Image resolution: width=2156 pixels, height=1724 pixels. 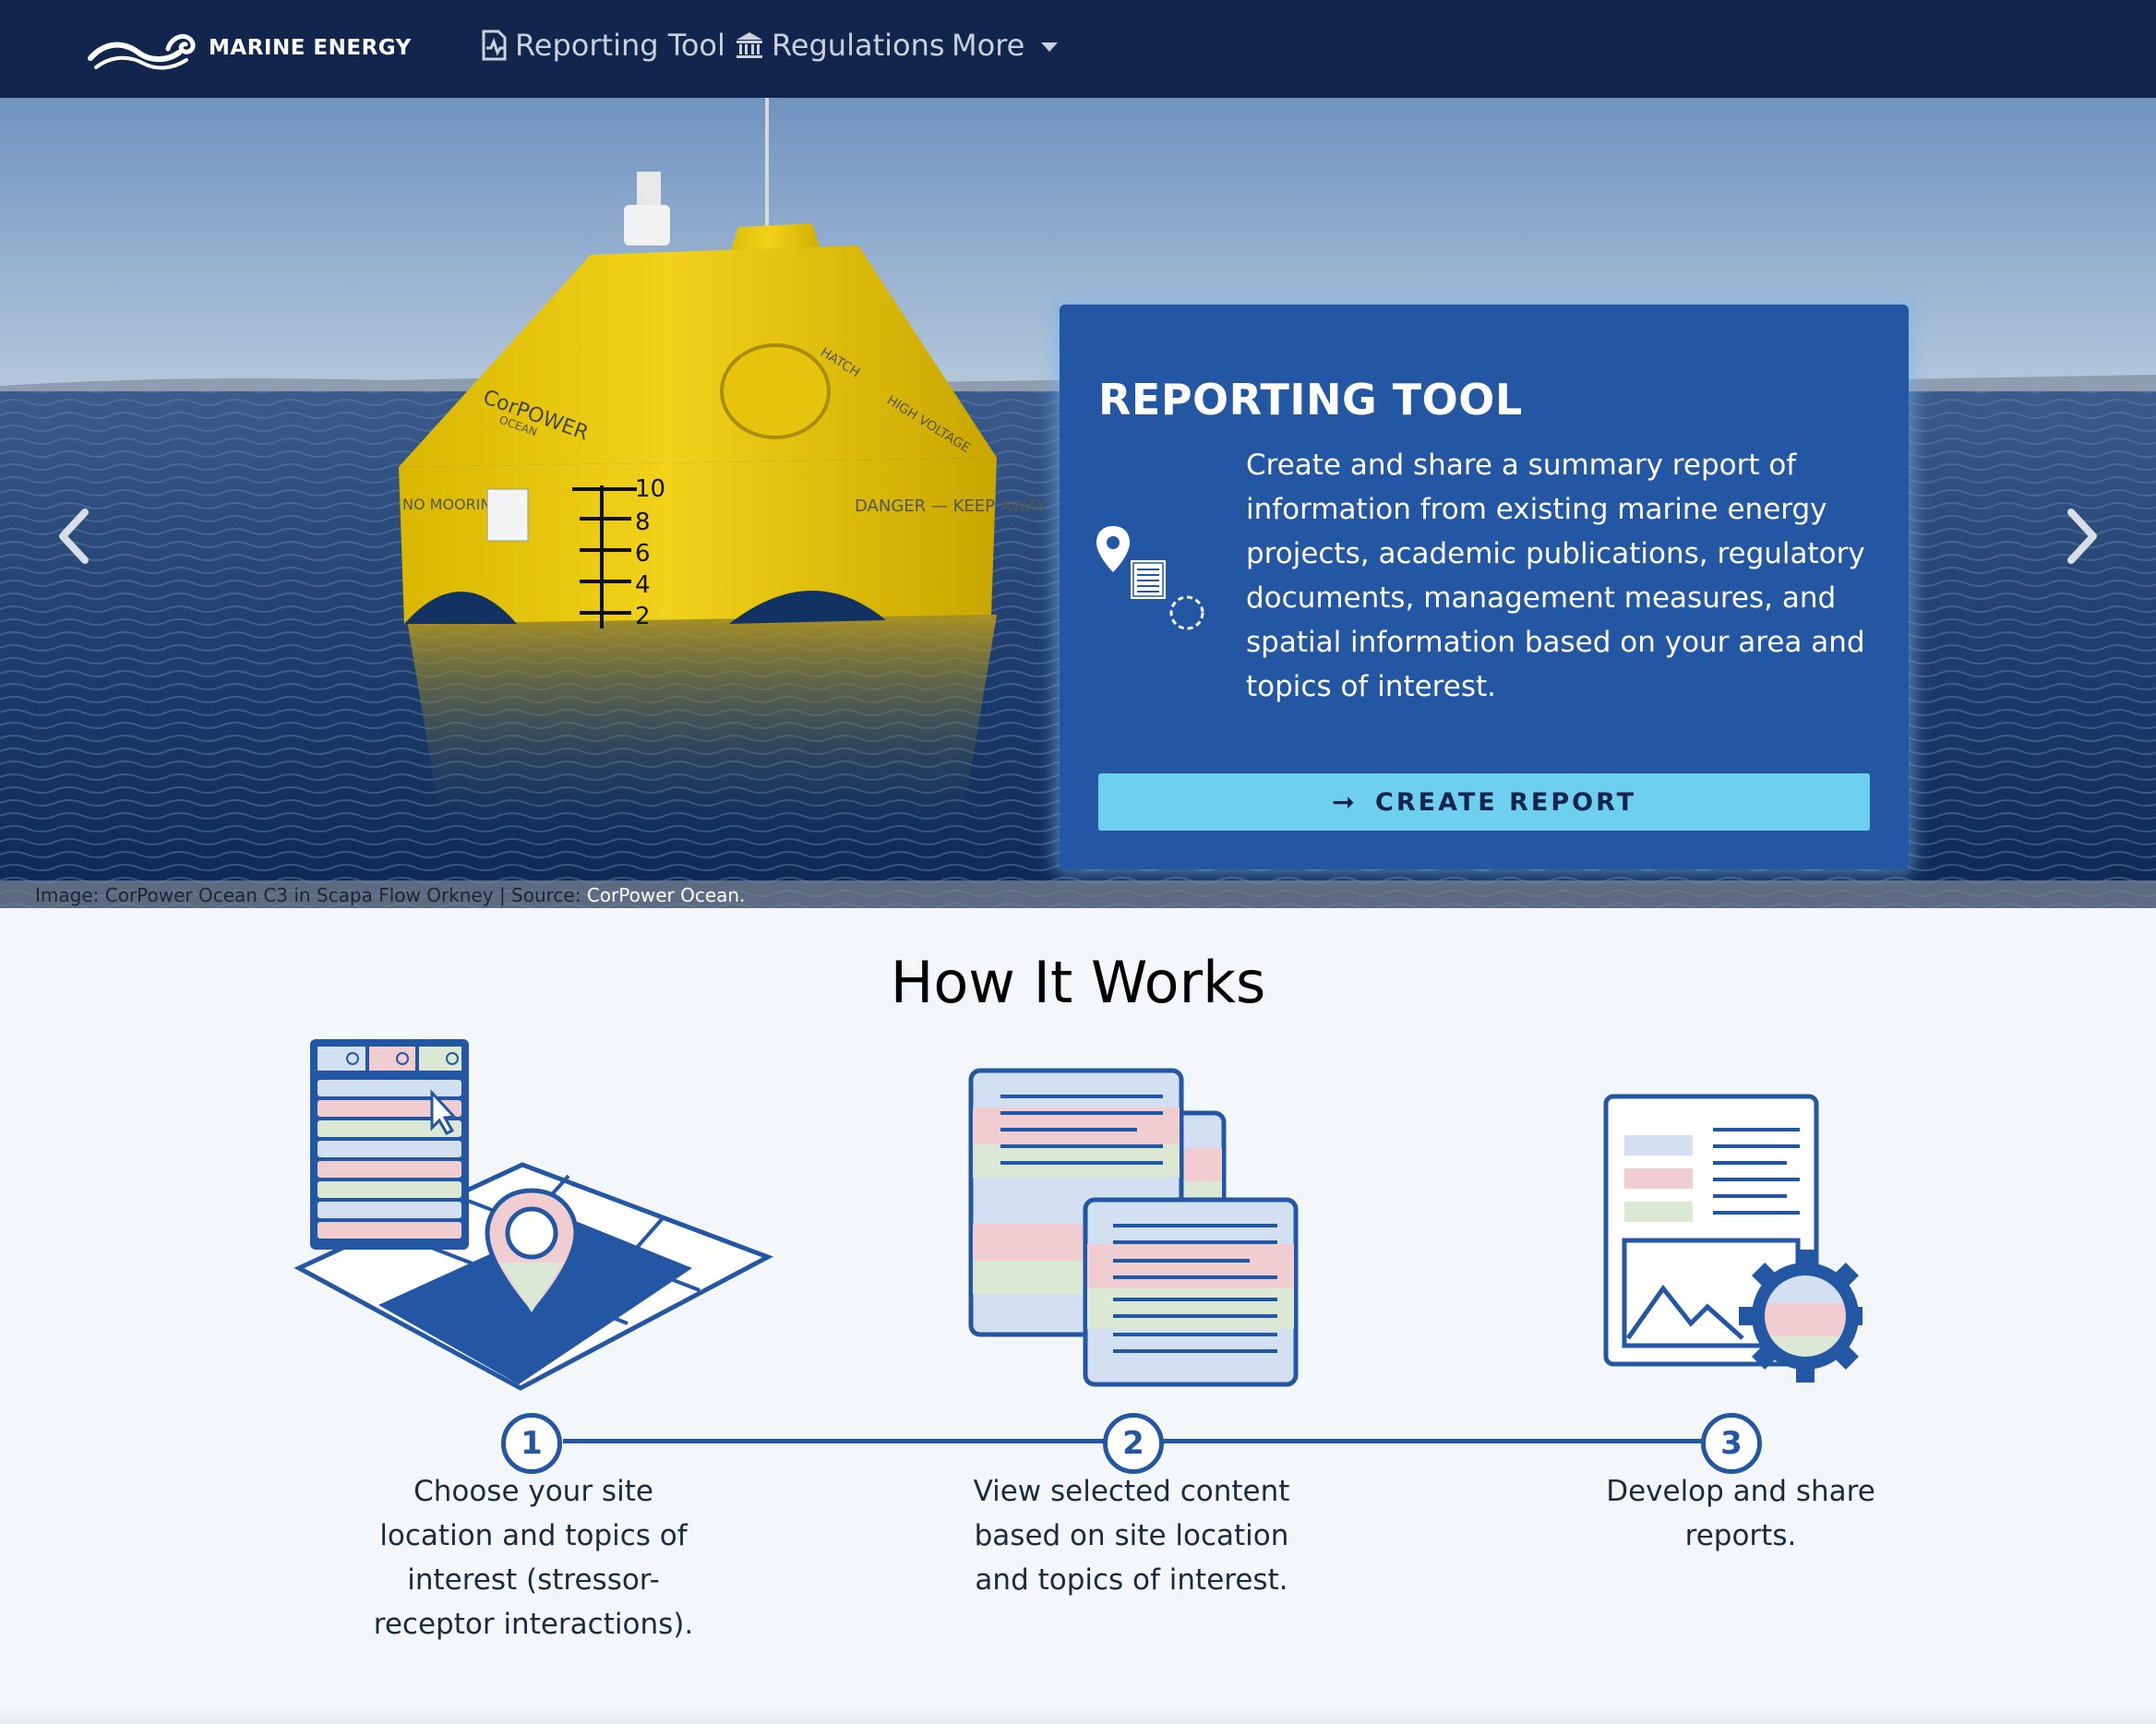 I want to click on step-3-badge: 3, so click(x=1731, y=1443).